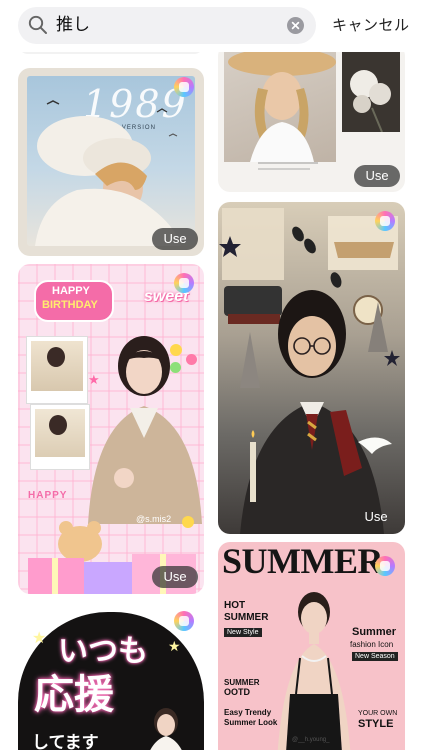  I want to click on search-icon, so click(37, 24).